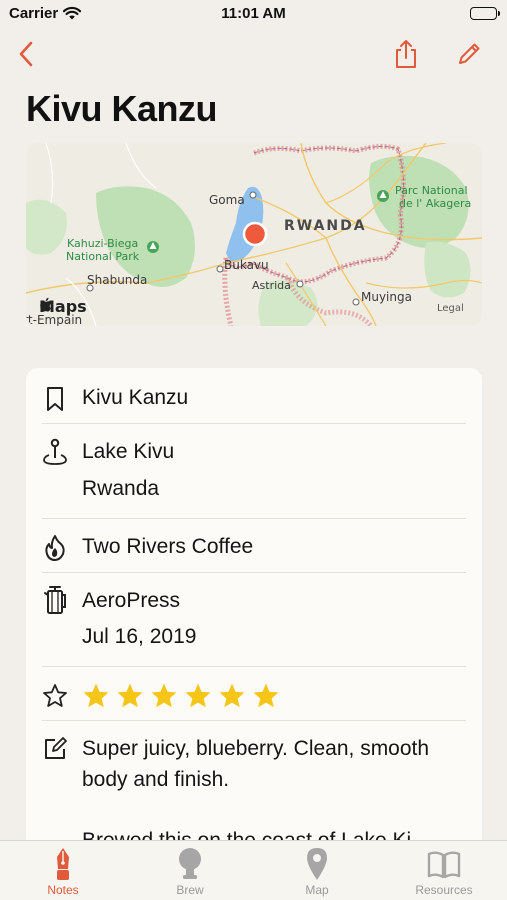  Describe the element at coordinates (168, 546) in the screenshot. I see `roaster-name: Two Rivers Coffee` at that location.